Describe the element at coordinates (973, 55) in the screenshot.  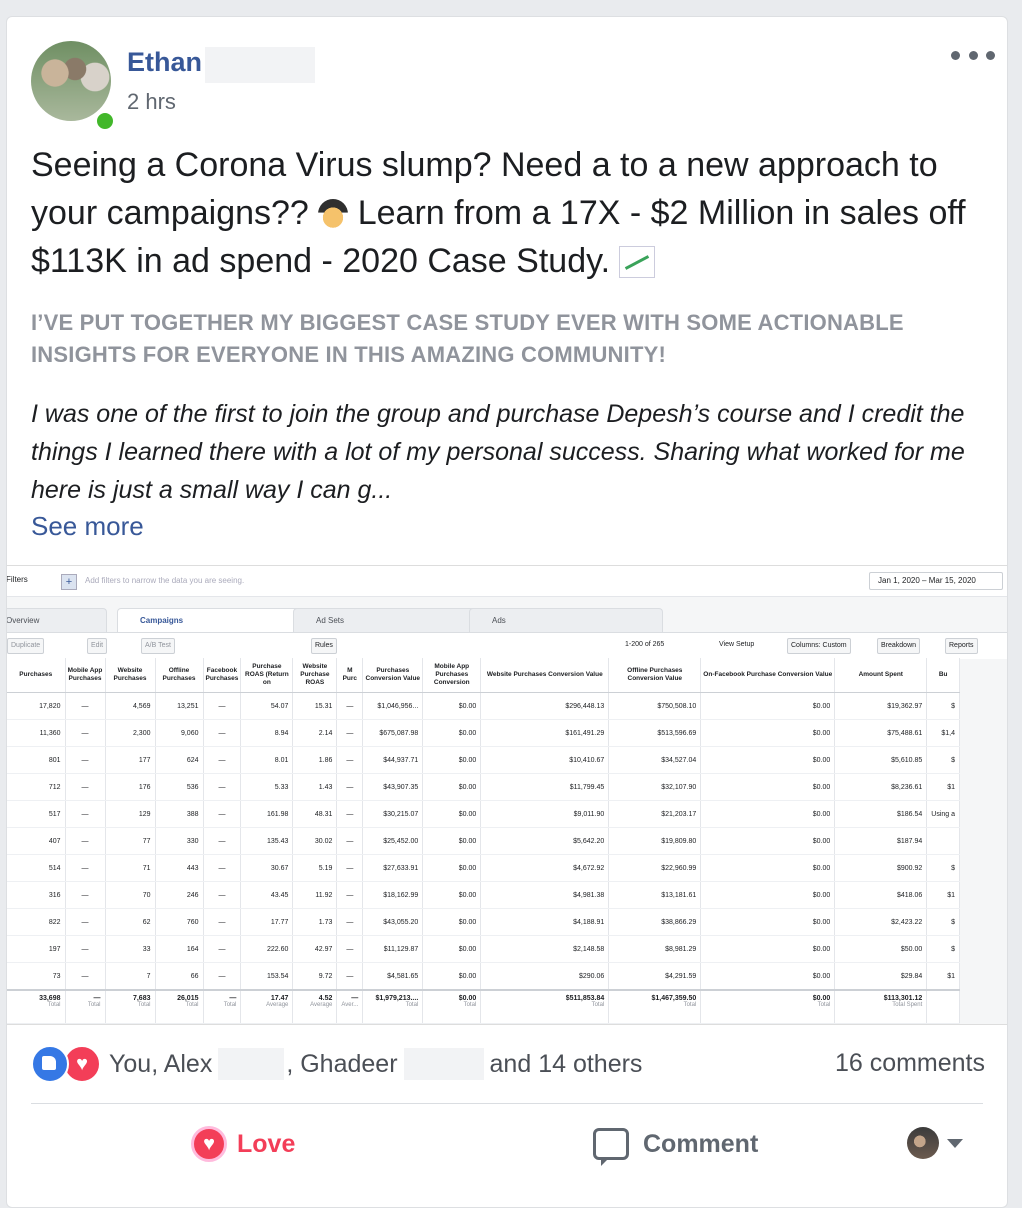
I see `more-options-icon` at that location.